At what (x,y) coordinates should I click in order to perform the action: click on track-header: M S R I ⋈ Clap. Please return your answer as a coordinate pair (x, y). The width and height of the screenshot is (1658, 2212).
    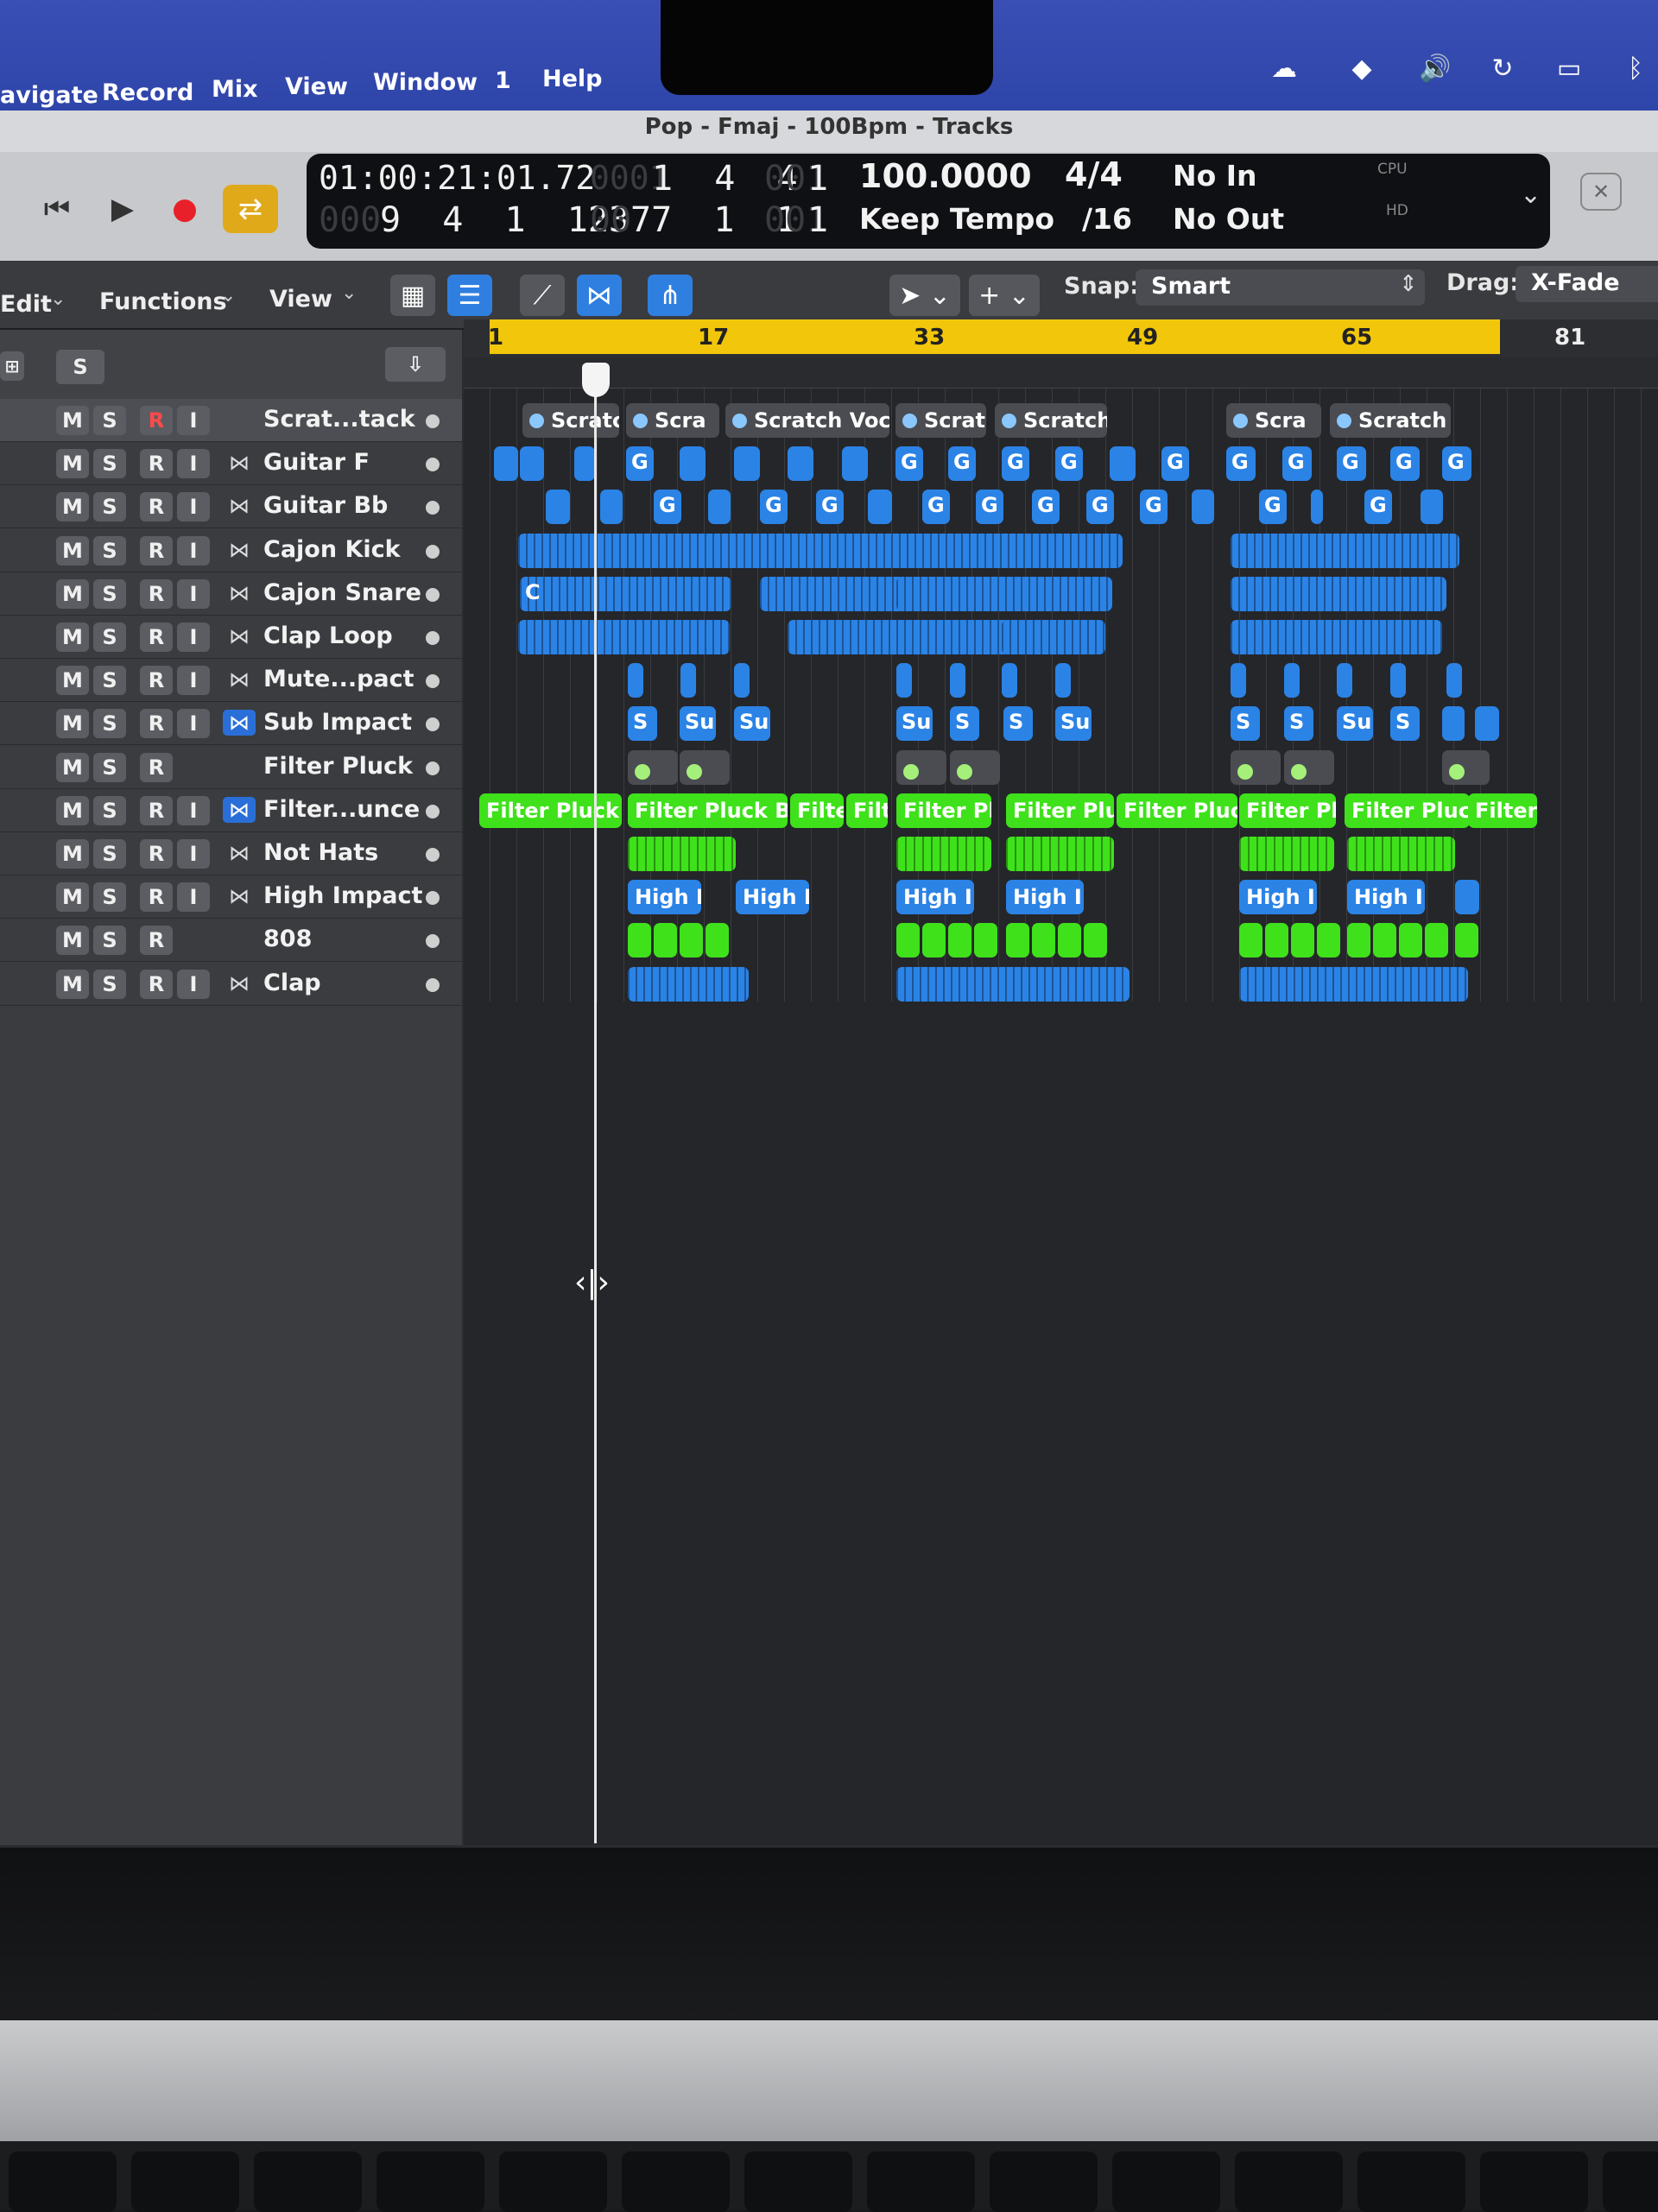
    Looking at the image, I should click on (231, 984).